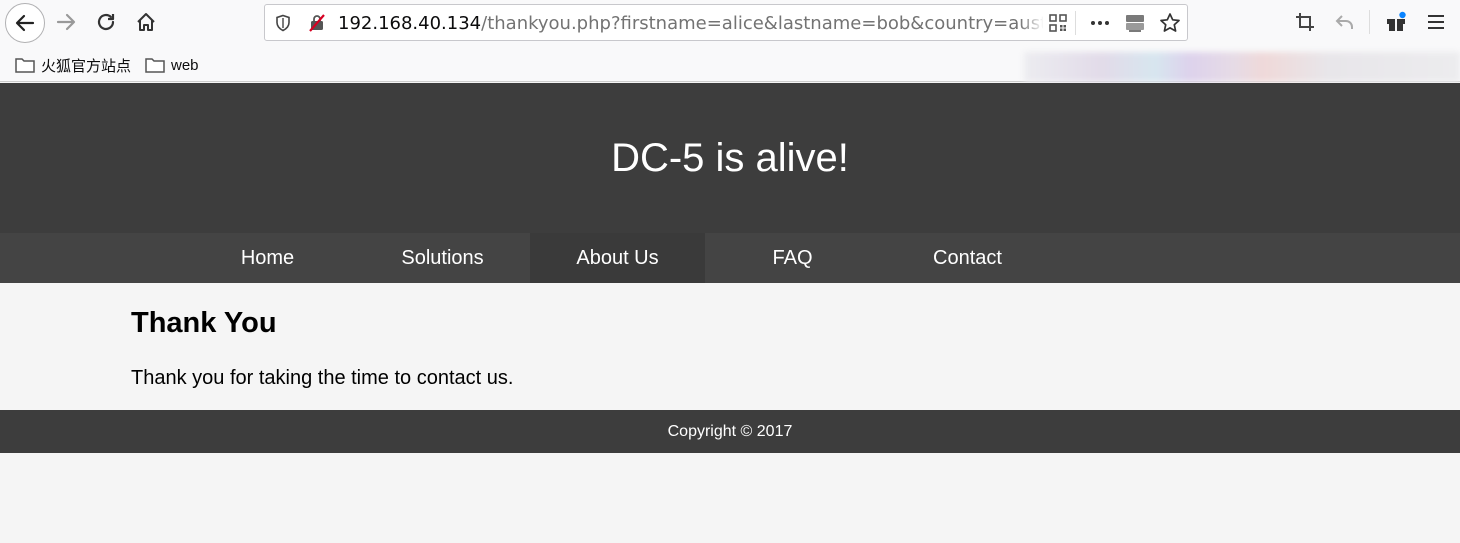 The image size is (1460, 543). I want to click on bookmark-folder-web: web, so click(172, 65).